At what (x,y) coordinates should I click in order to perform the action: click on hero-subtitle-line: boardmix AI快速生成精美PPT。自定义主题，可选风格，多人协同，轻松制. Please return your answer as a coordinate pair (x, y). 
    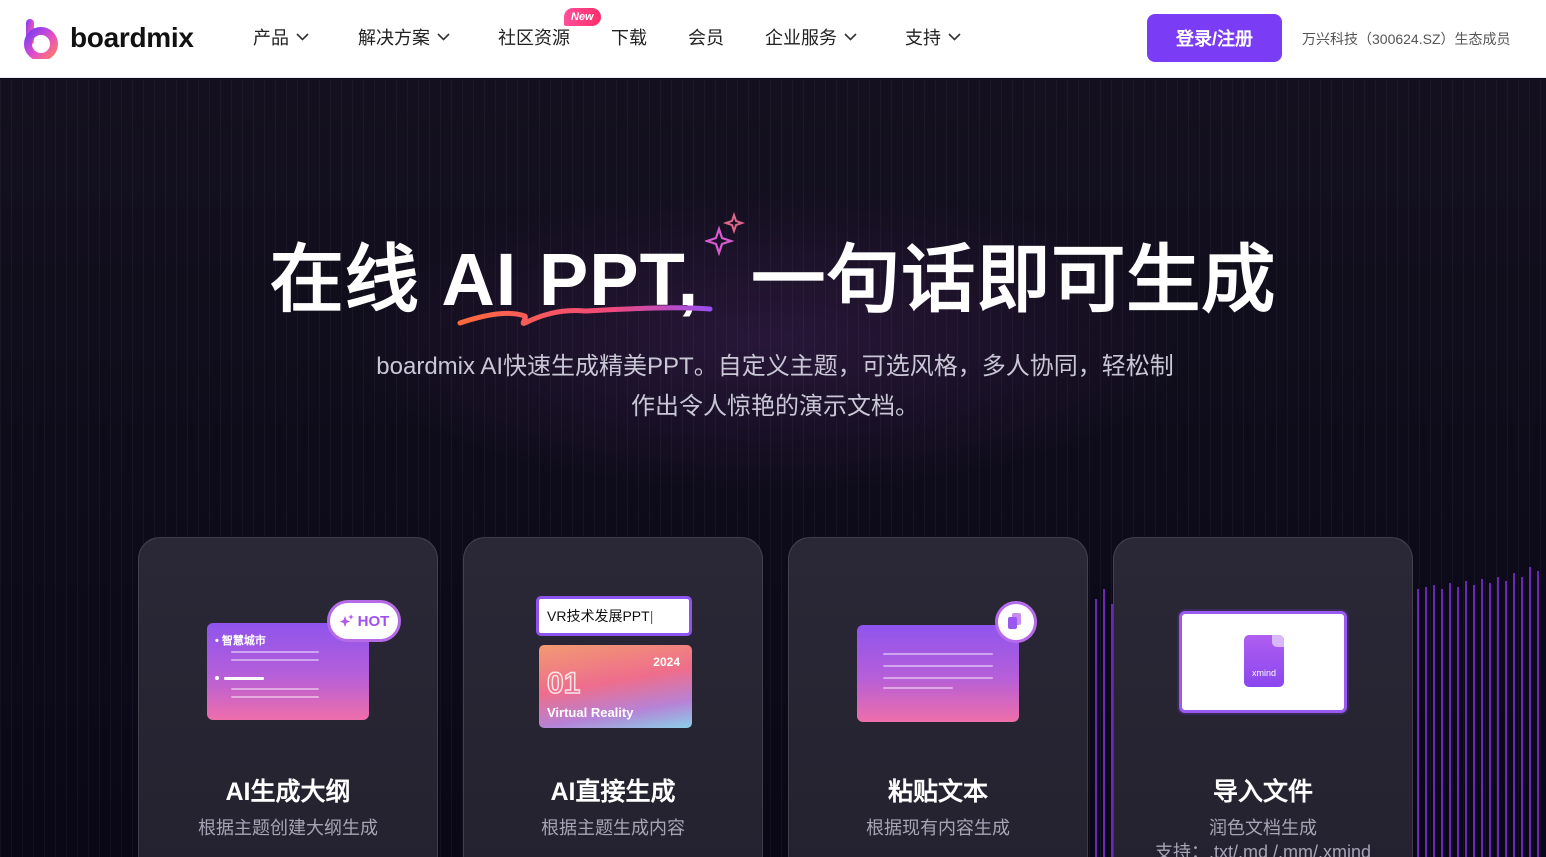
    Looking at the image, I should click on (775, 366).